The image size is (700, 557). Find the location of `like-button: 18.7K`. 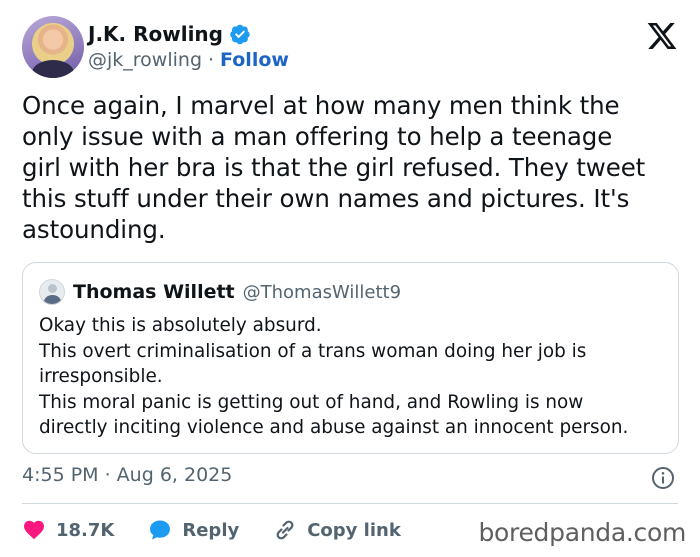

like-button: 18.7K is located at coordinates (68, 530).